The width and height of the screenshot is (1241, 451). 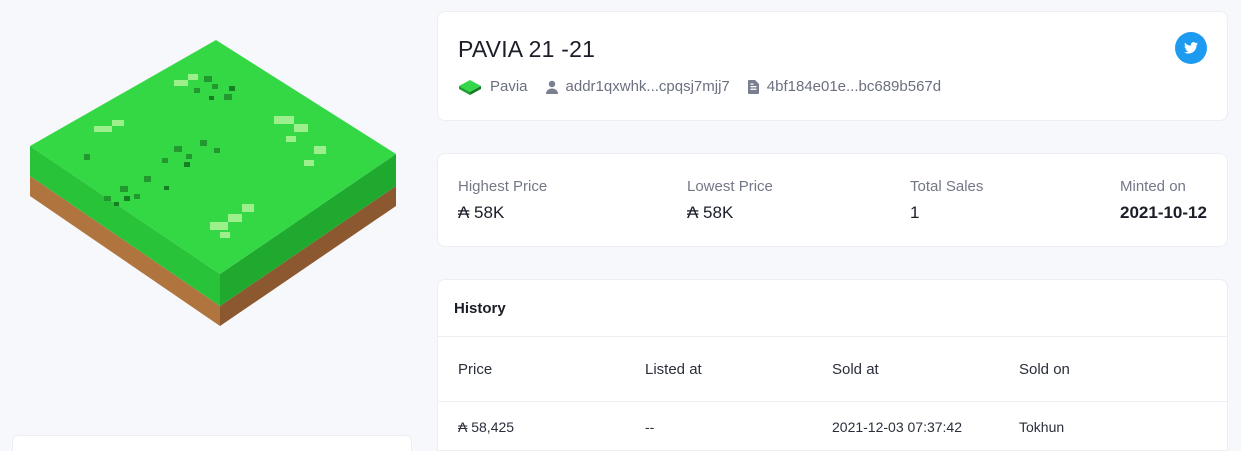 I want to click on stat-value: 2021-10-12, so click(x=1163, y=212).